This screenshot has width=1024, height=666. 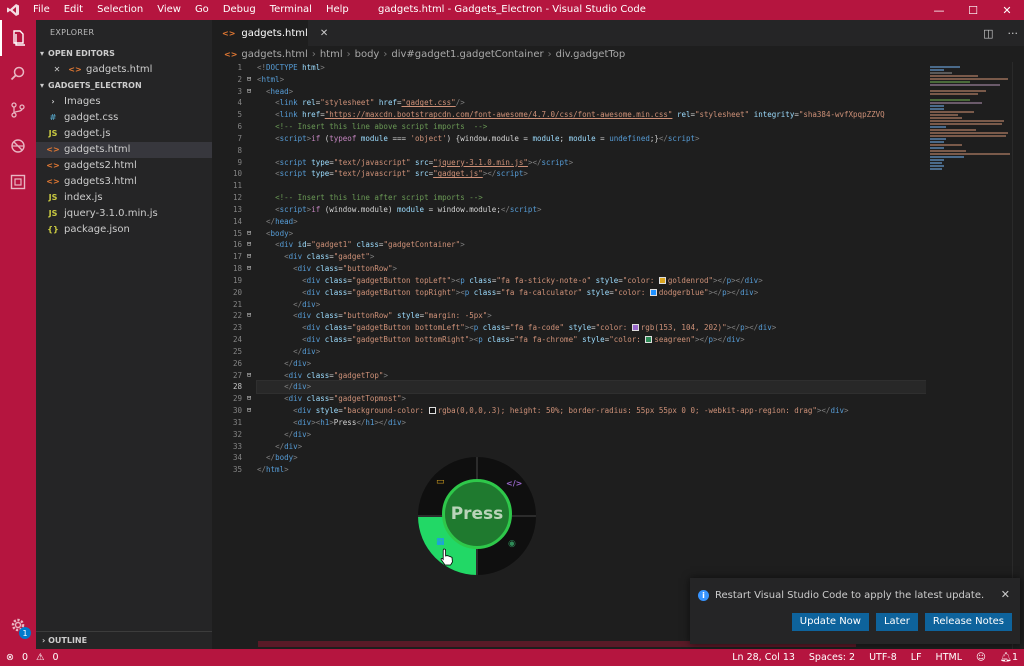 What do you see at coordinates (100, 181) in the screenshot?
I see `file-label: gadgets3.html` at bounding box center [100, 181].